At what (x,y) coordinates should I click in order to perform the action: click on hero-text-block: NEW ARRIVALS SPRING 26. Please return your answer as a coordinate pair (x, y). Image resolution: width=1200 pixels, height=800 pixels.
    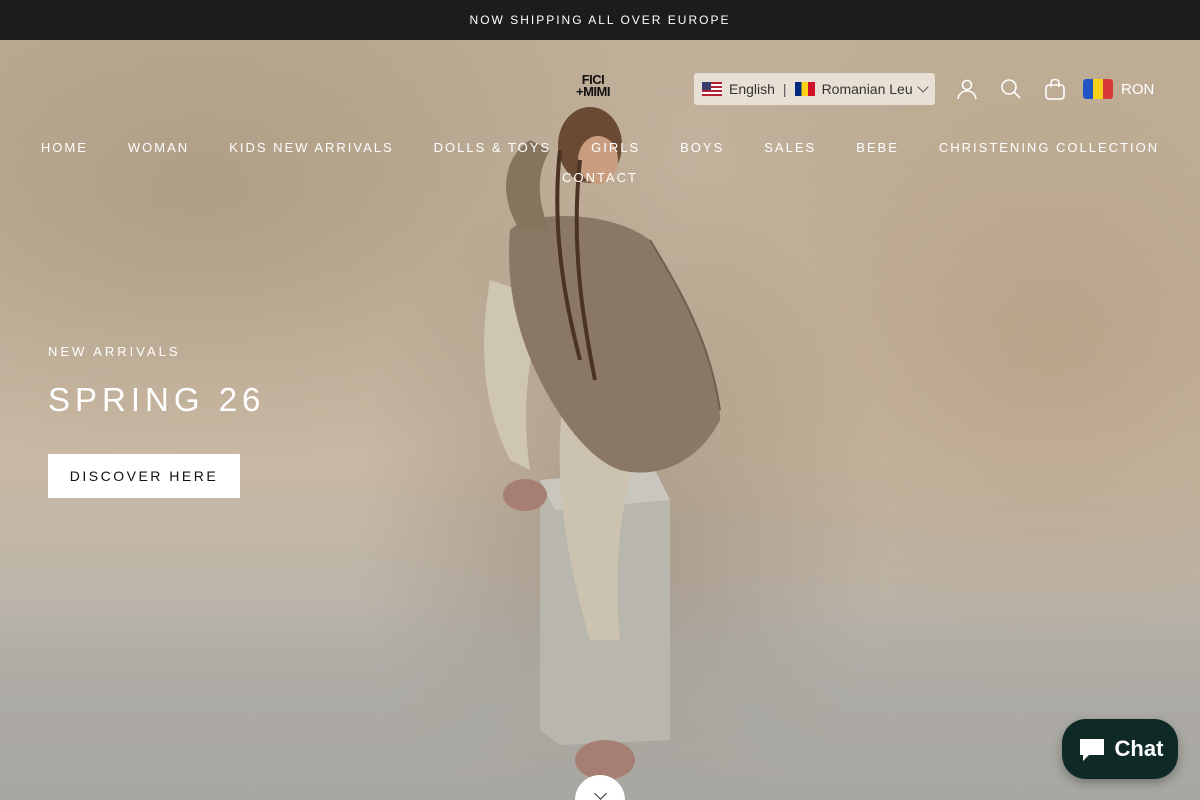
    Looking at the image, I should click on (156, 381).